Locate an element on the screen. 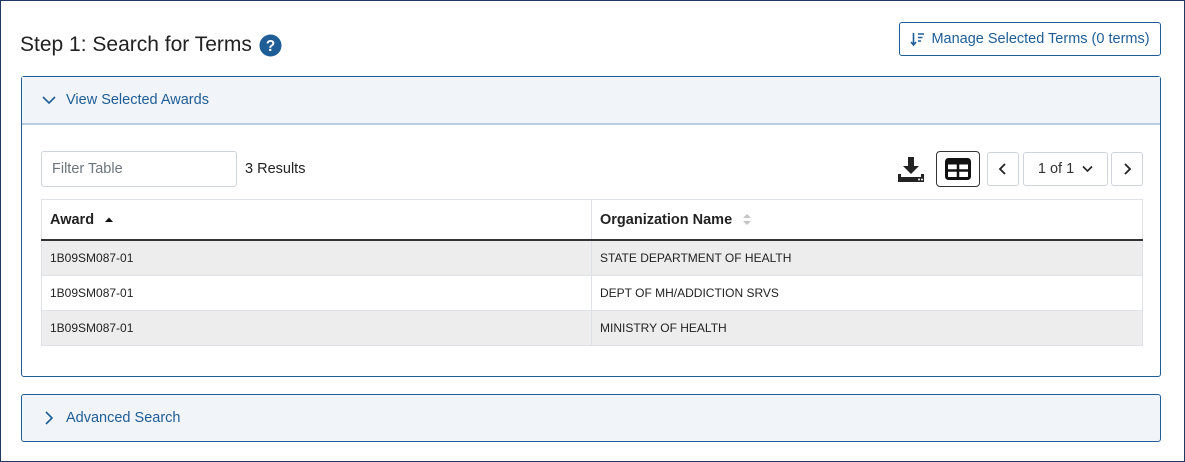  filter-table-input is located at coordinates (139, 169).